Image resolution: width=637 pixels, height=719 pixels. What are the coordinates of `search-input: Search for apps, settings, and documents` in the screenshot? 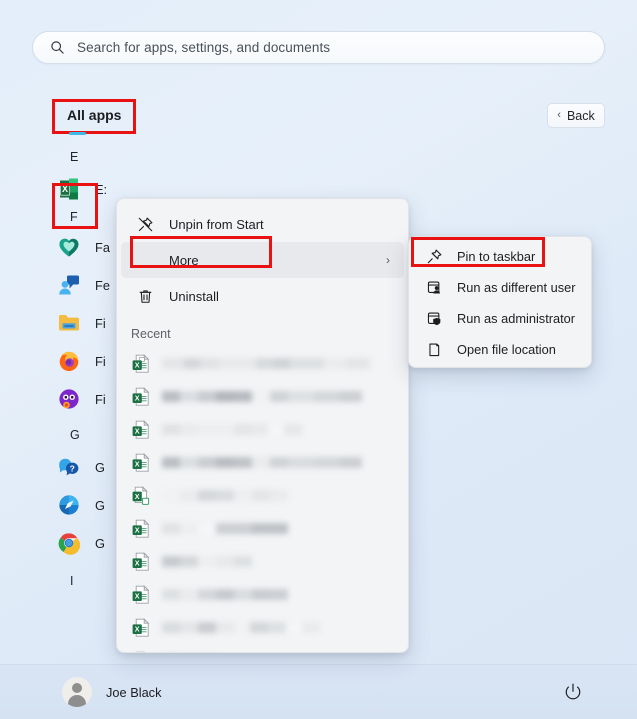 It's located at (318, 47).